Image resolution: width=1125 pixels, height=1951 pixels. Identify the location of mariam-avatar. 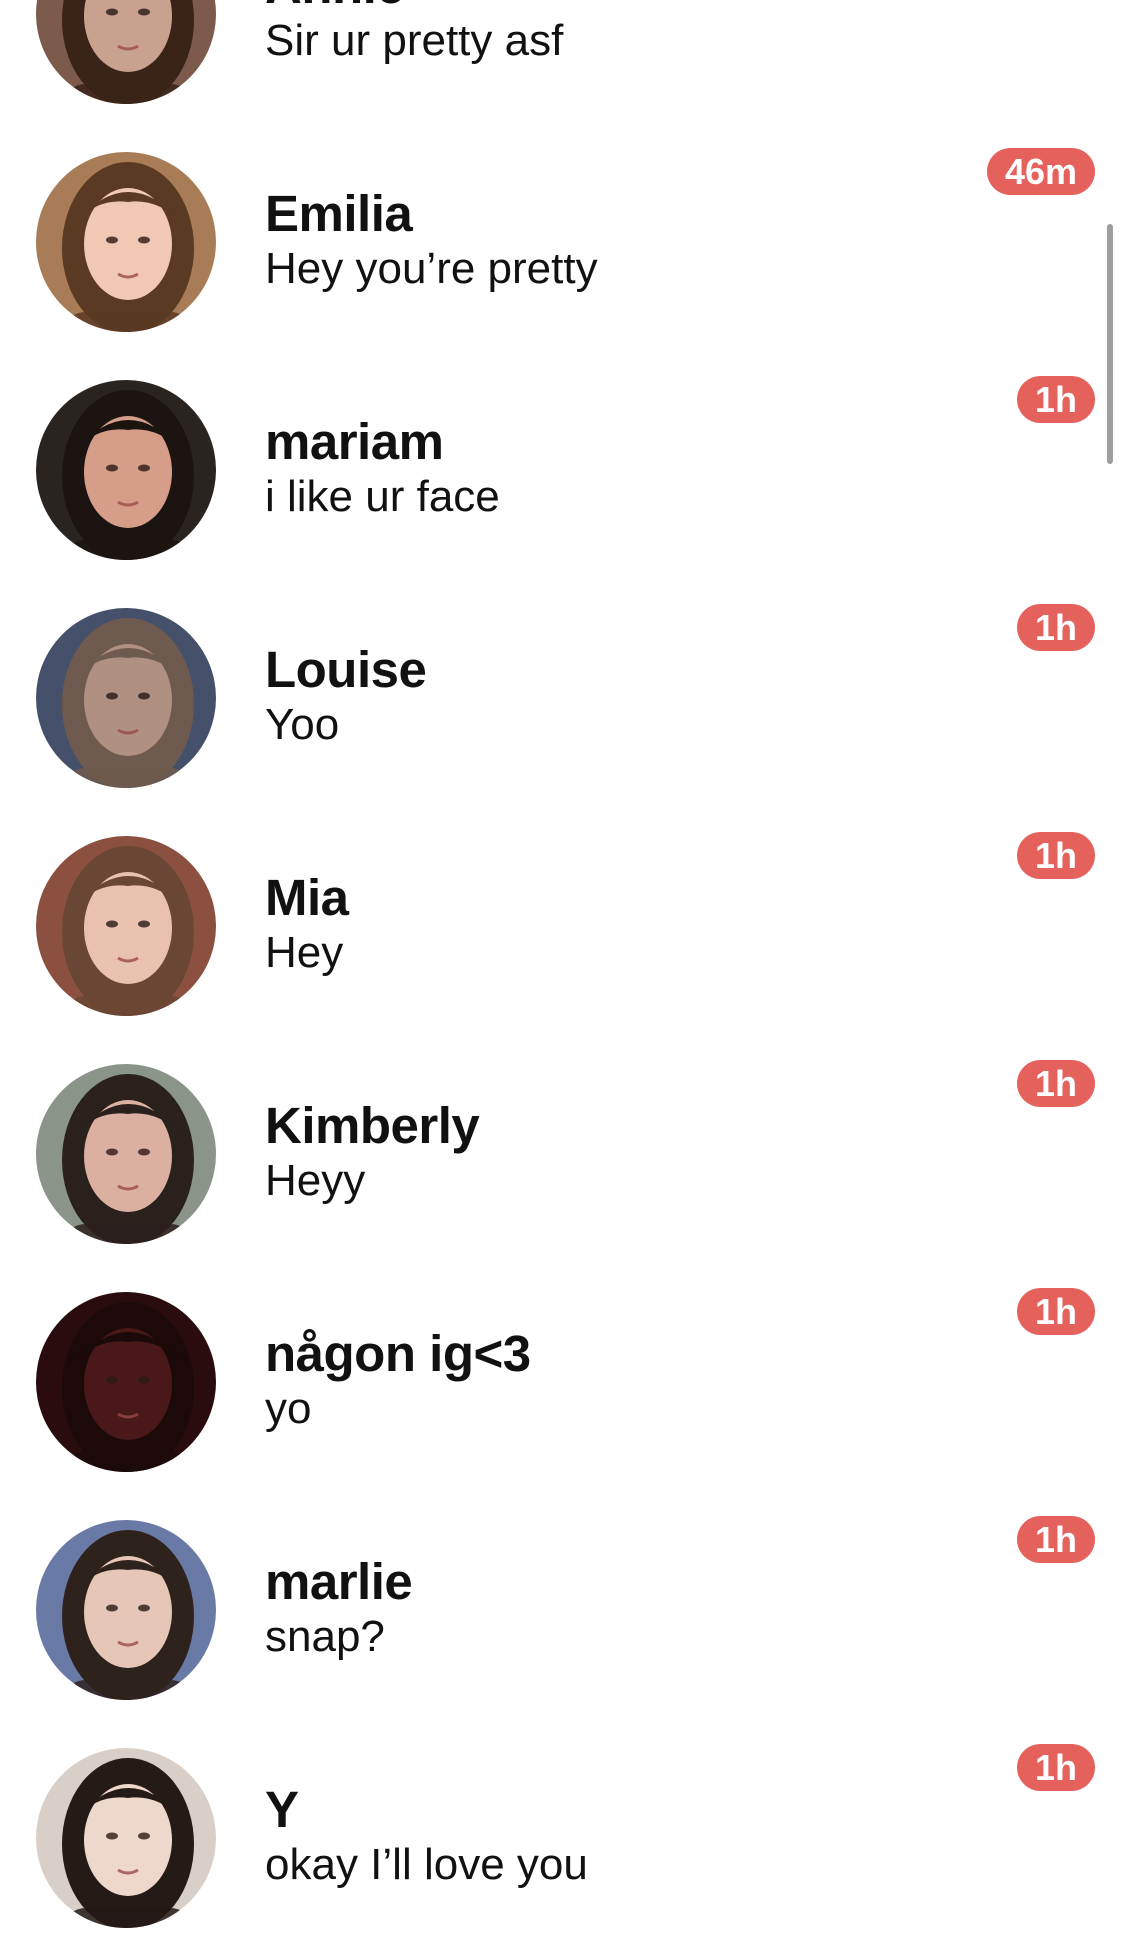
(126, 470).